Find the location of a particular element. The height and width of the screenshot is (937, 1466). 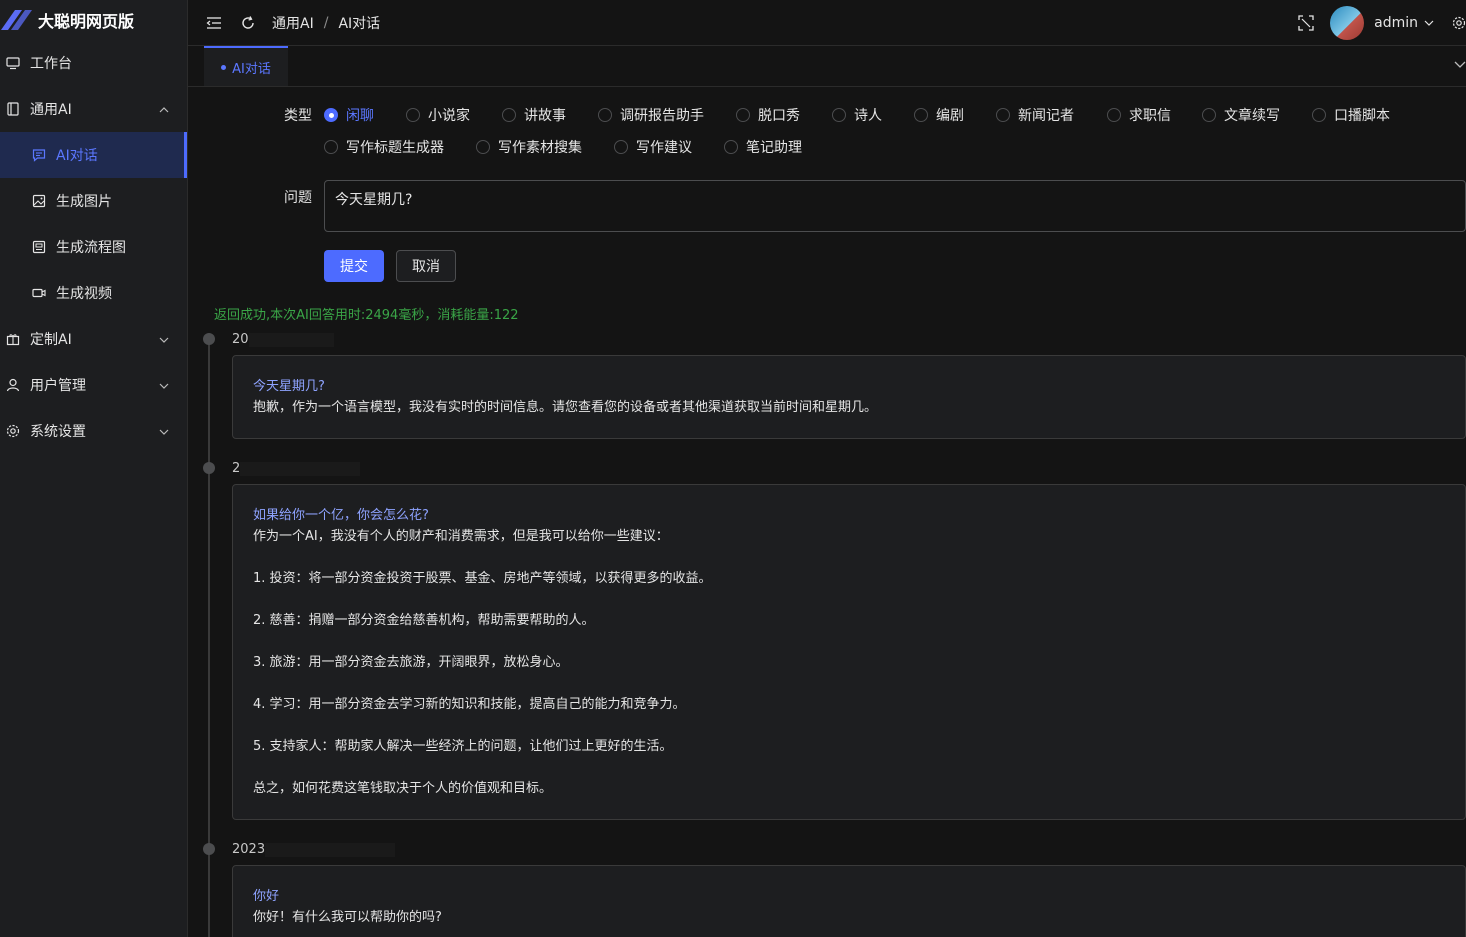

radio-screenwriter: 编剧 is located at coordinates (939, 115).